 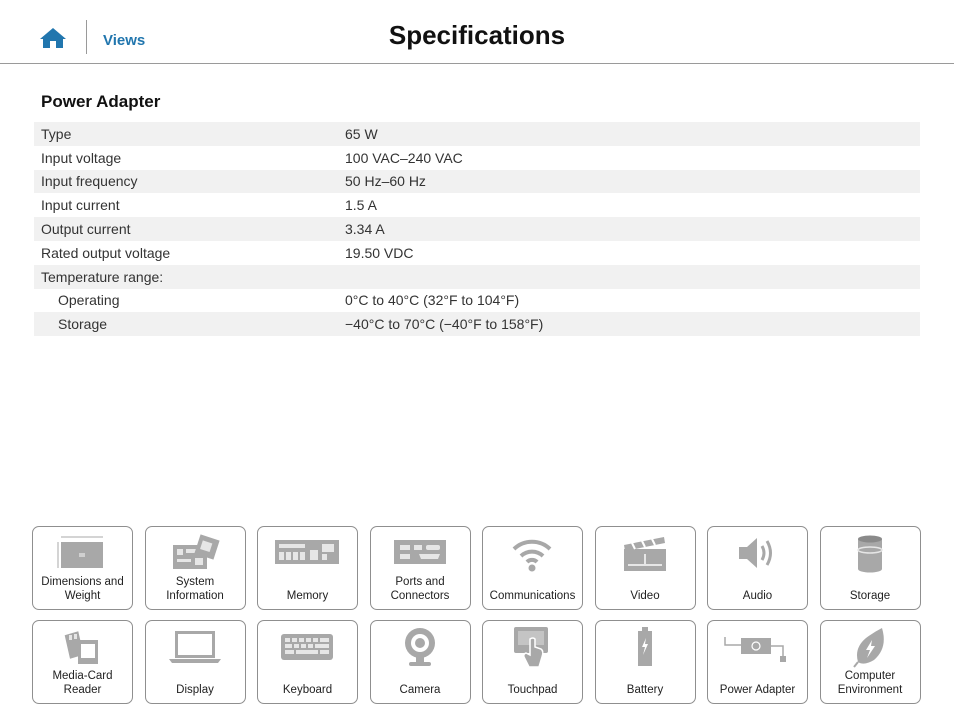 I want to click on spec-label: Type, so click(x=56, y=133).